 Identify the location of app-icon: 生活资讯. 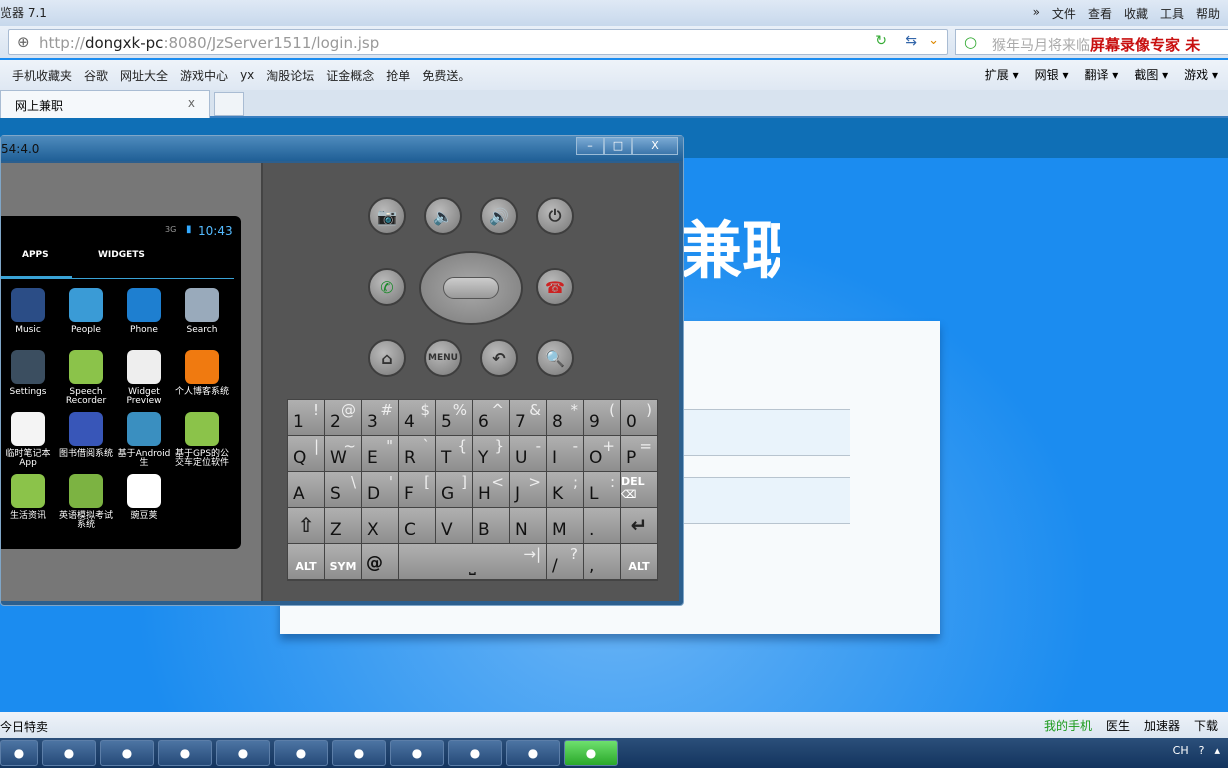
(28, 505).